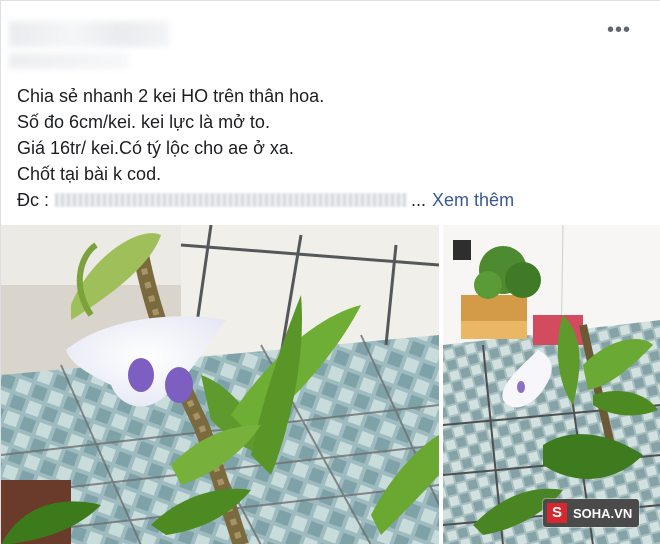 The height and width of the screenshot is (544, 660). Describe the element at coordinates (329, 43) in the screenshot. I see `post-header: •••` at that location.